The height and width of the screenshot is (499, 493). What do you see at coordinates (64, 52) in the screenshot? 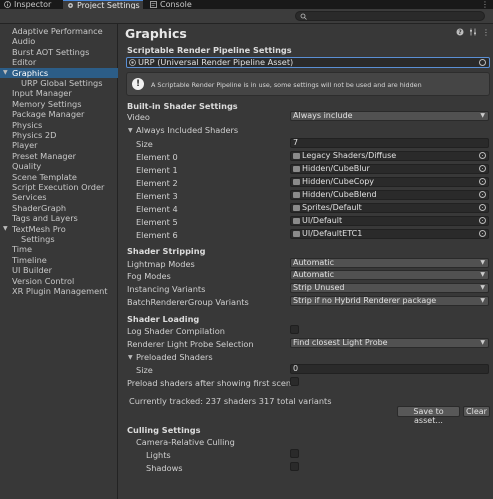
I see `sidebar-item-burst-aot-settings: Burst AOT Settings` at bounding box center [64, 52].